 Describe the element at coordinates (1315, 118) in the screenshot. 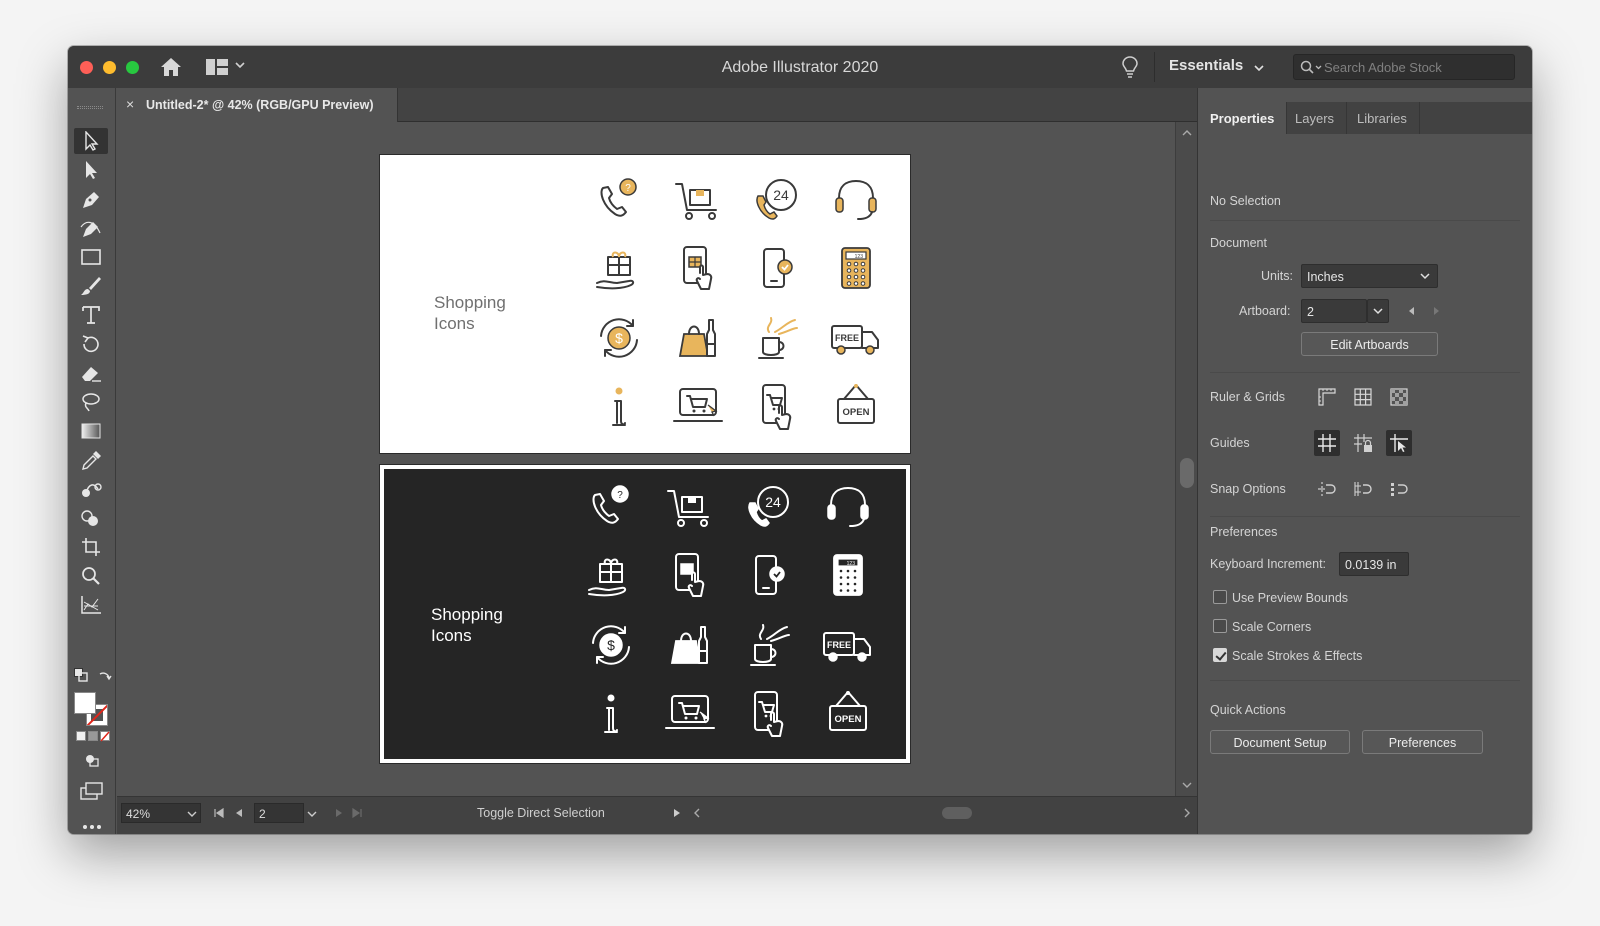

I see `tab-layers: Layers` at that location.